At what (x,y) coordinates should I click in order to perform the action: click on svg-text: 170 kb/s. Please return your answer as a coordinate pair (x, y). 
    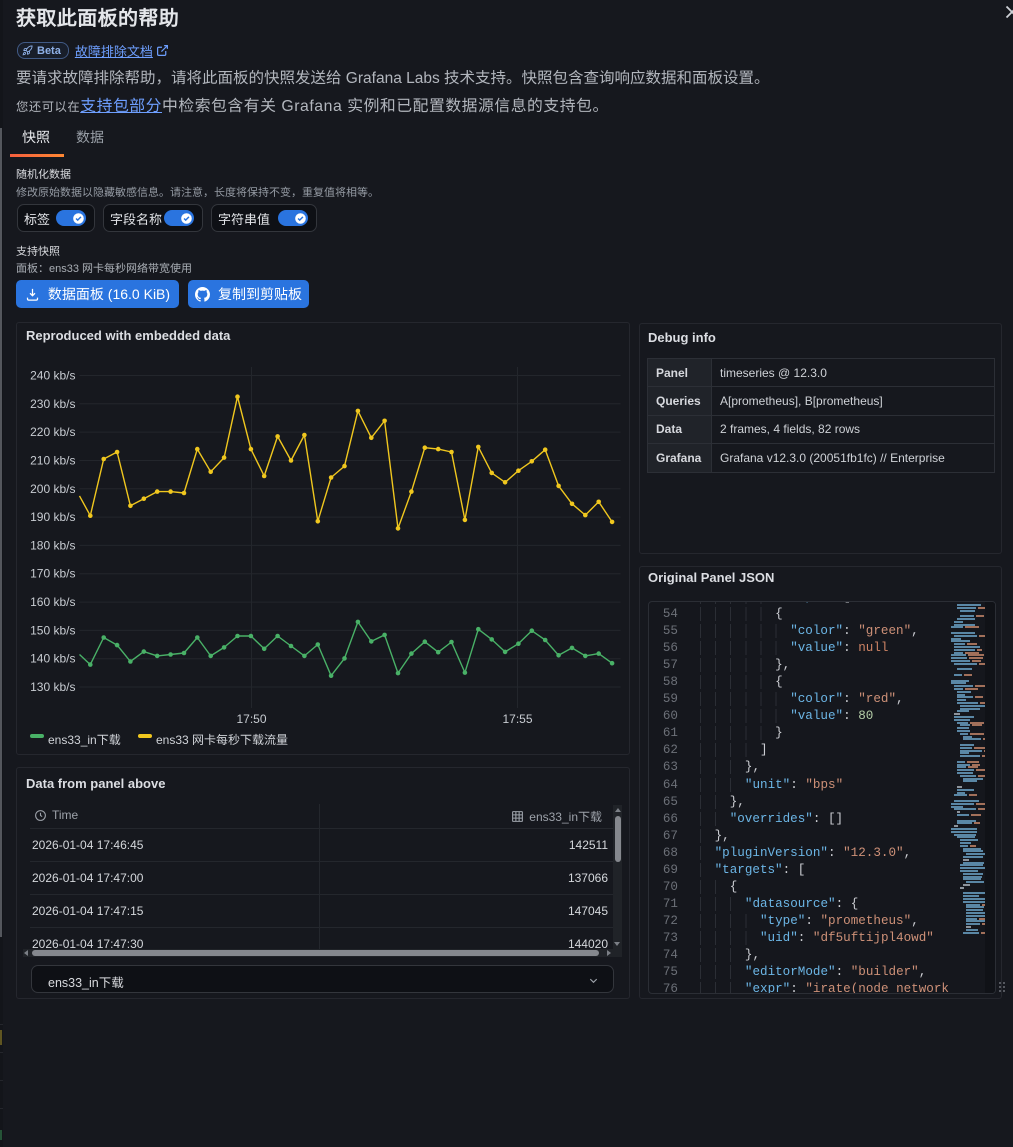
    Looking at the image, I should click on (52, 574).